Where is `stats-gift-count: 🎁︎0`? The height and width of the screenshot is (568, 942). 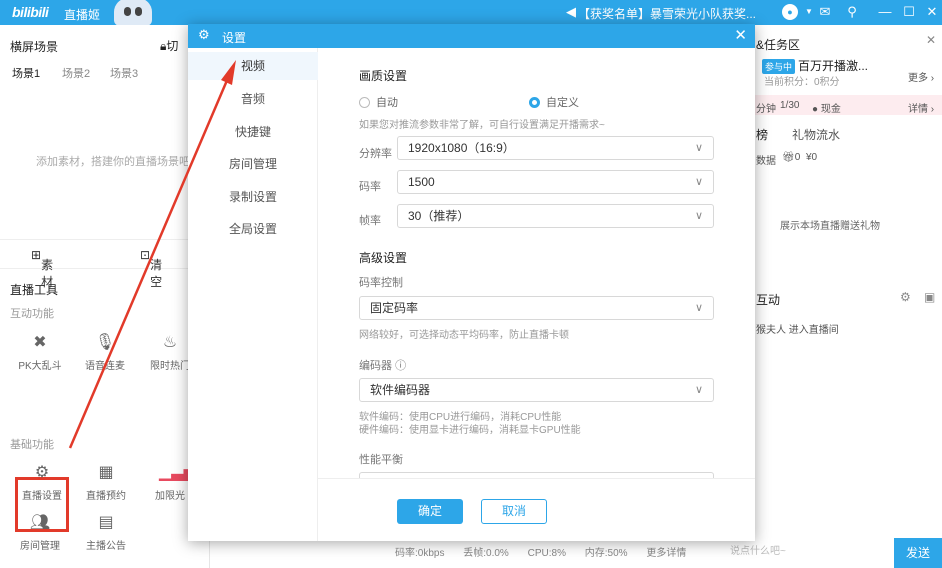 stats-gift-count: 🎁︎0 is located at coordinates (791, 157).